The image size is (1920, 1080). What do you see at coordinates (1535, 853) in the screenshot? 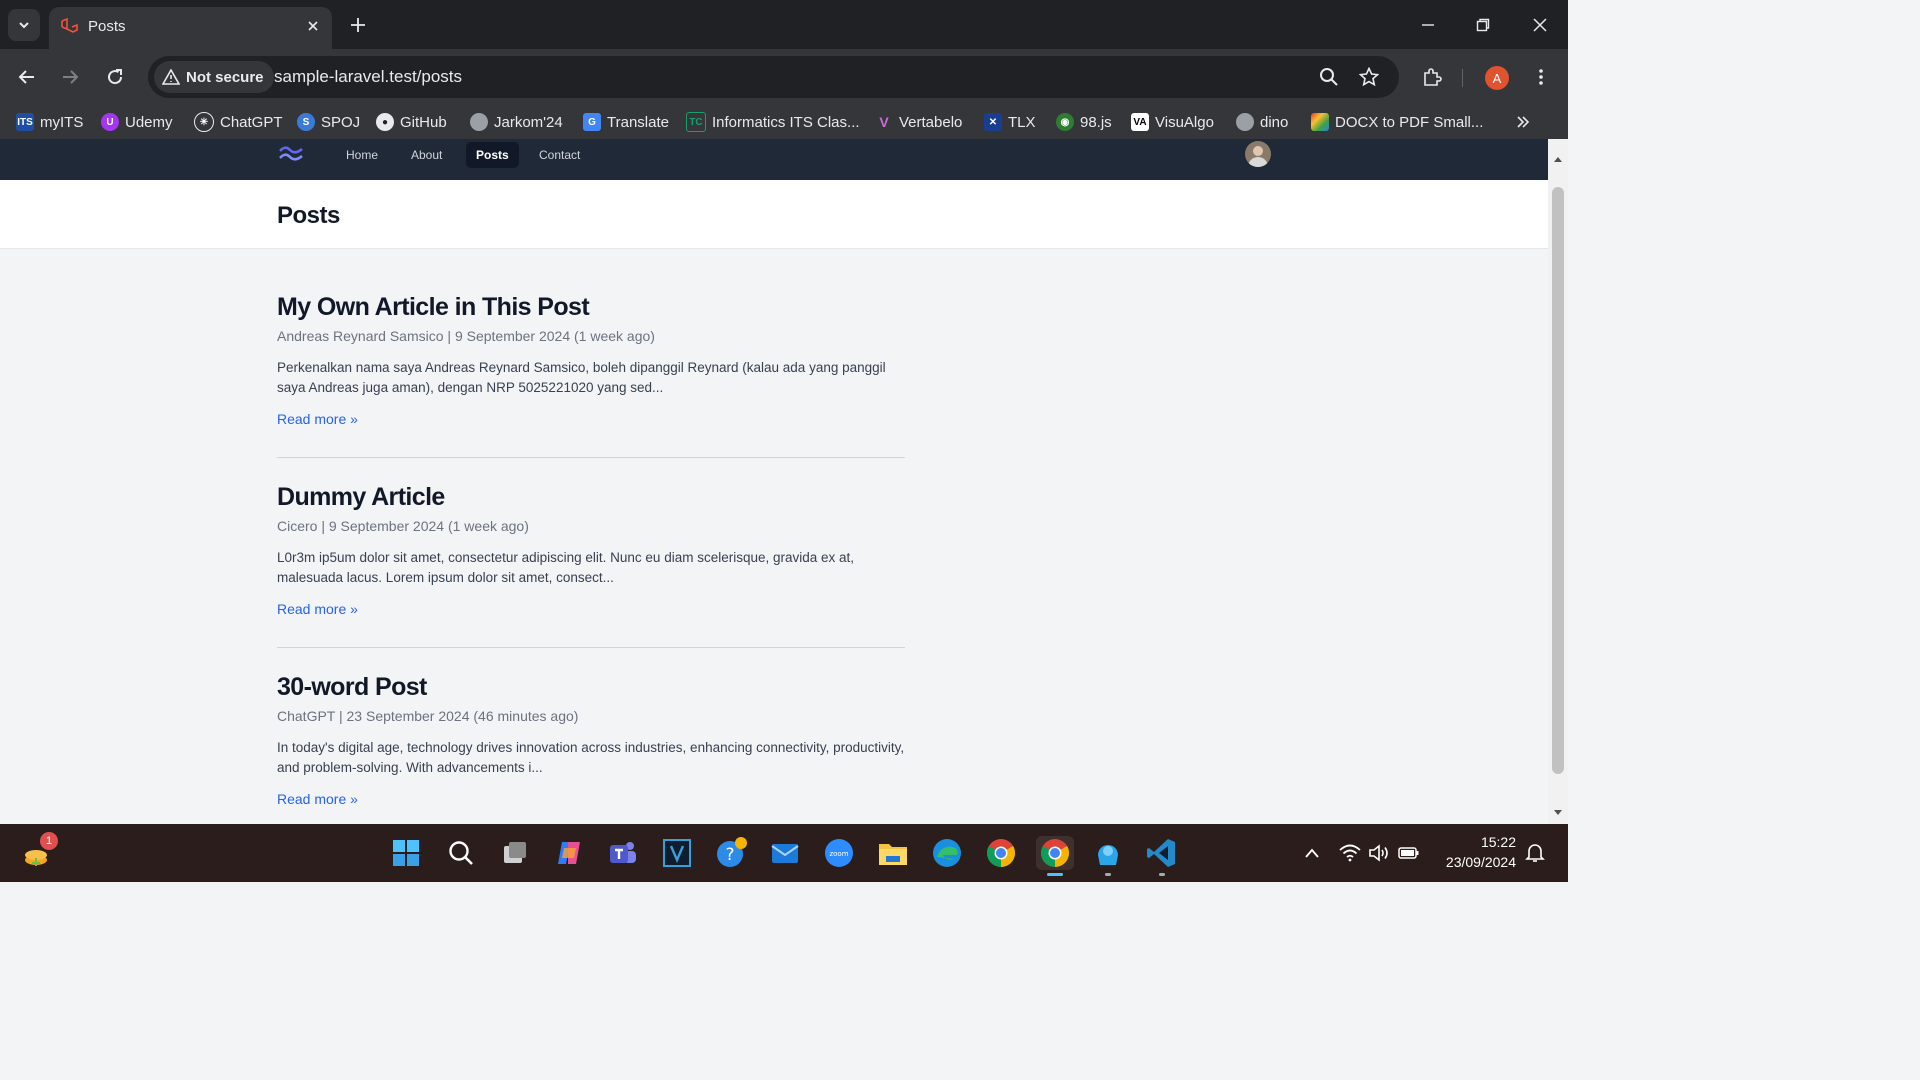
I see `notification-center-icon` at bounding box center [1535, 853].